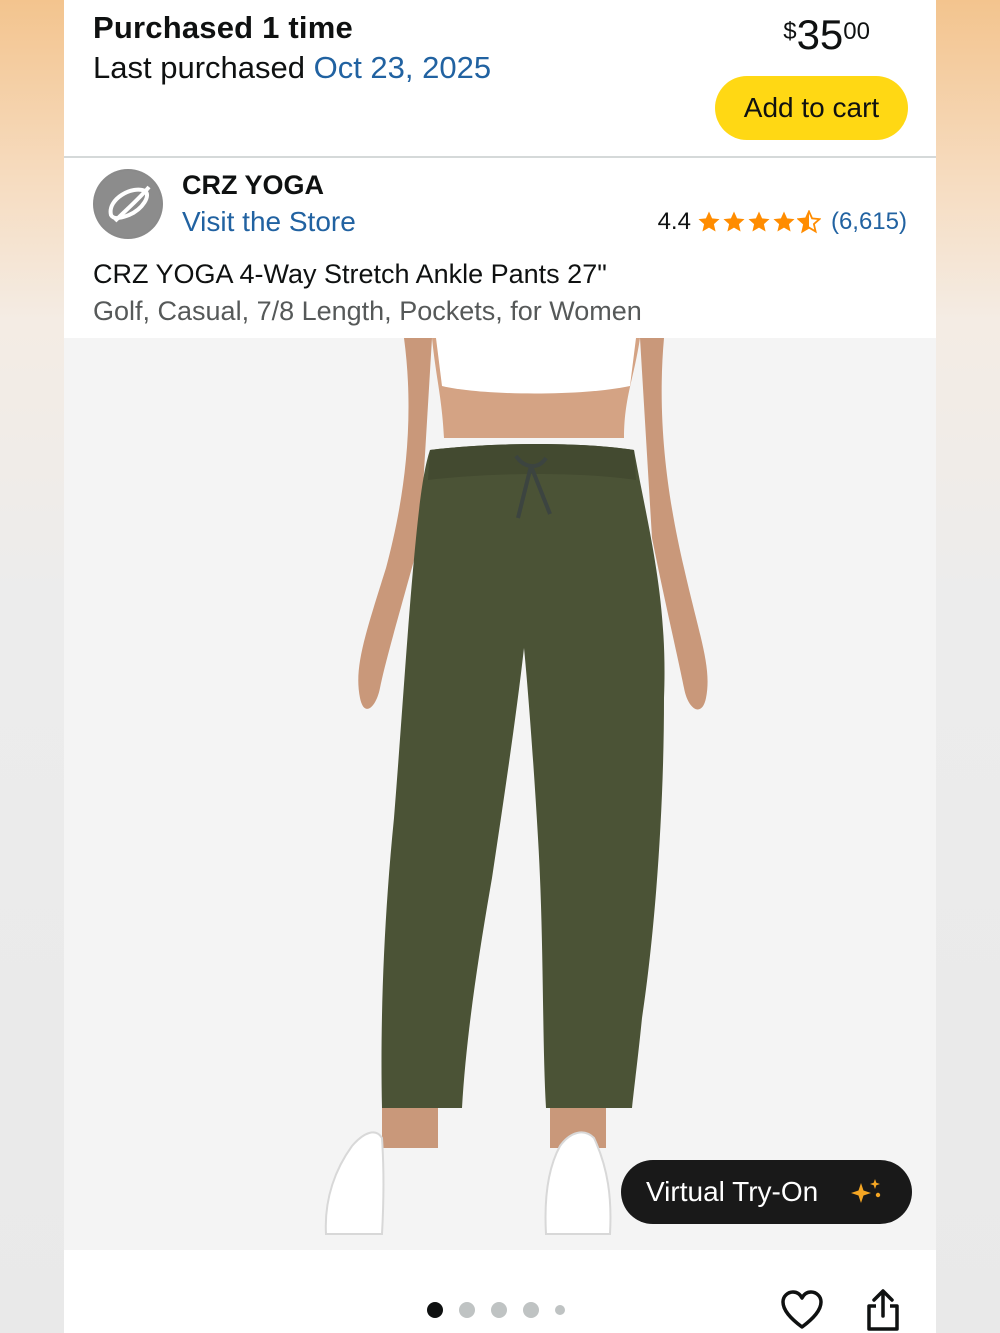 Image resolution: width=1000 pixels, height=1333 pixels. Describe the element at coordinates (674, 221) in the screenshot. I see `rating-value: 4.4` at that location.